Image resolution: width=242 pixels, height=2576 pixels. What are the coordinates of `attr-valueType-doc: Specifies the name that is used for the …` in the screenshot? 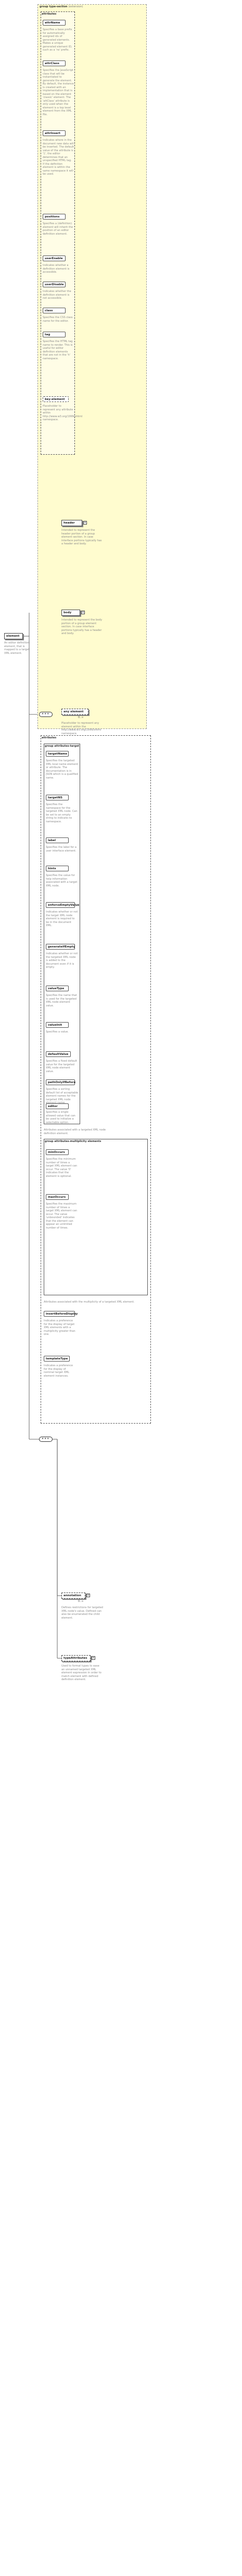 It's located at (62, 1000).